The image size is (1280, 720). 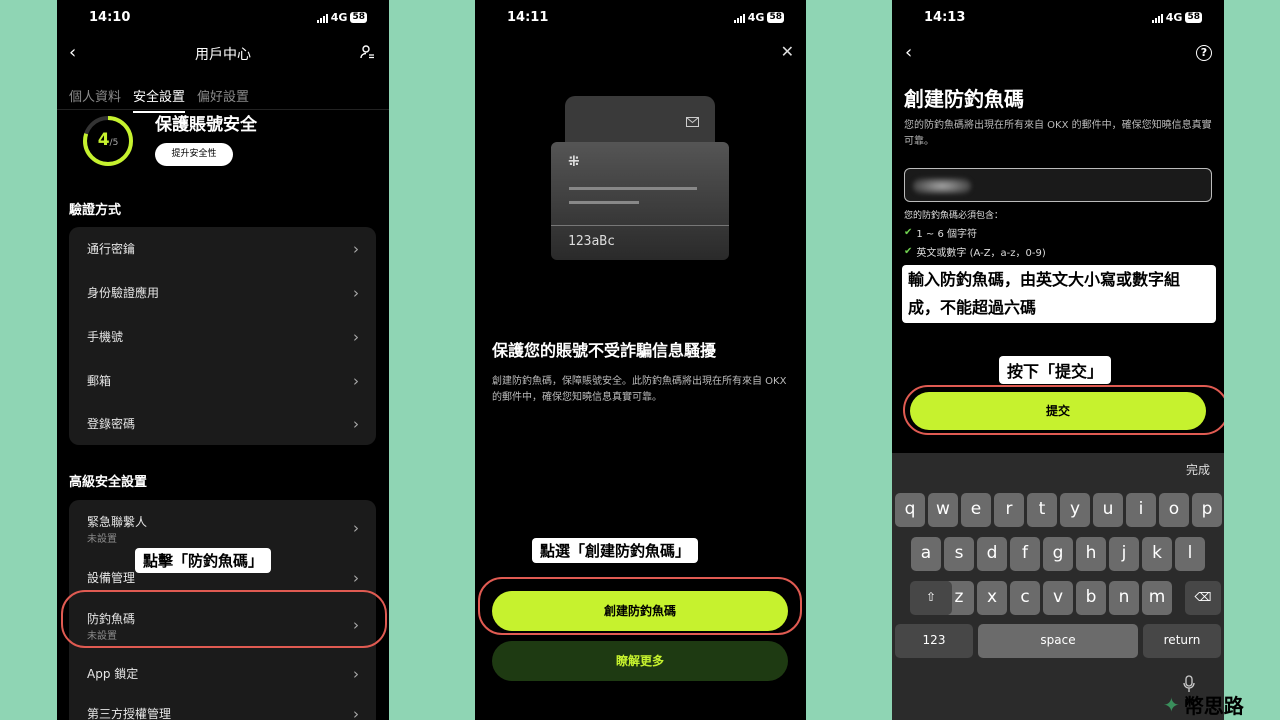 What do you see at coordinates (926, 554) in the screenshot?
I see `key-a: a` at bounding box center [926, 554].